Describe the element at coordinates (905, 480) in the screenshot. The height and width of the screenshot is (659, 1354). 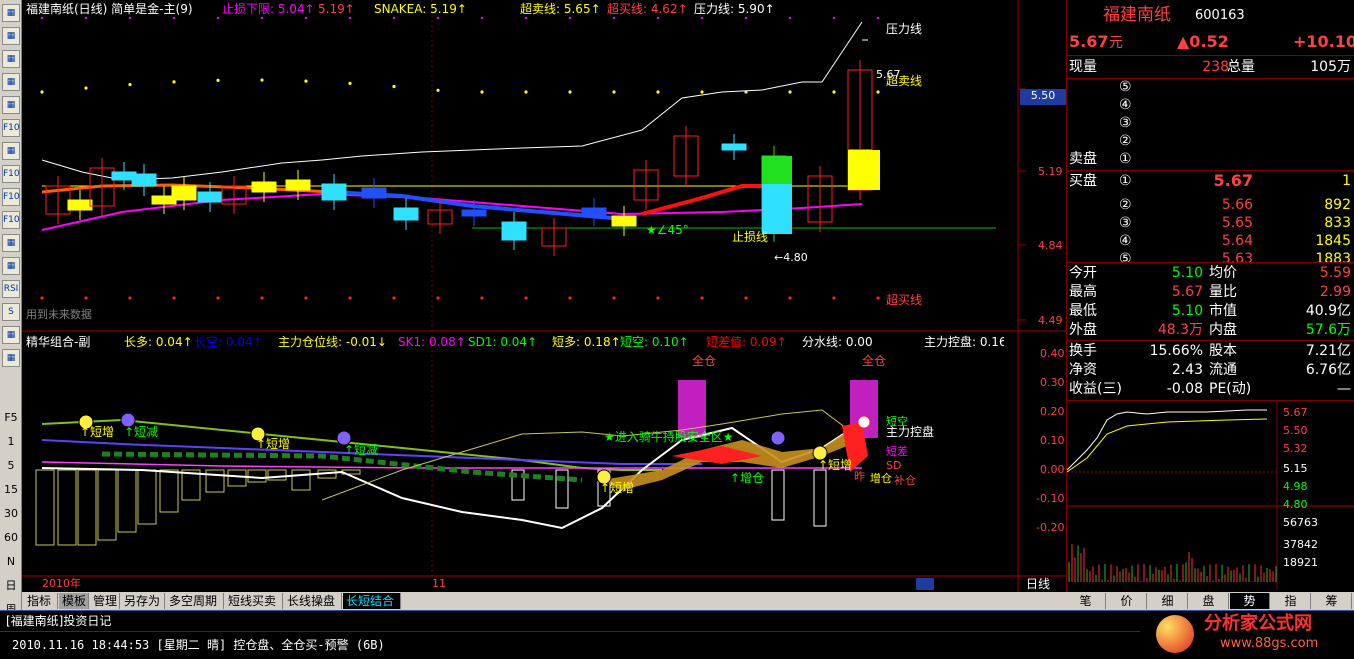
I see `label-buy-position: 补仓` at that location.